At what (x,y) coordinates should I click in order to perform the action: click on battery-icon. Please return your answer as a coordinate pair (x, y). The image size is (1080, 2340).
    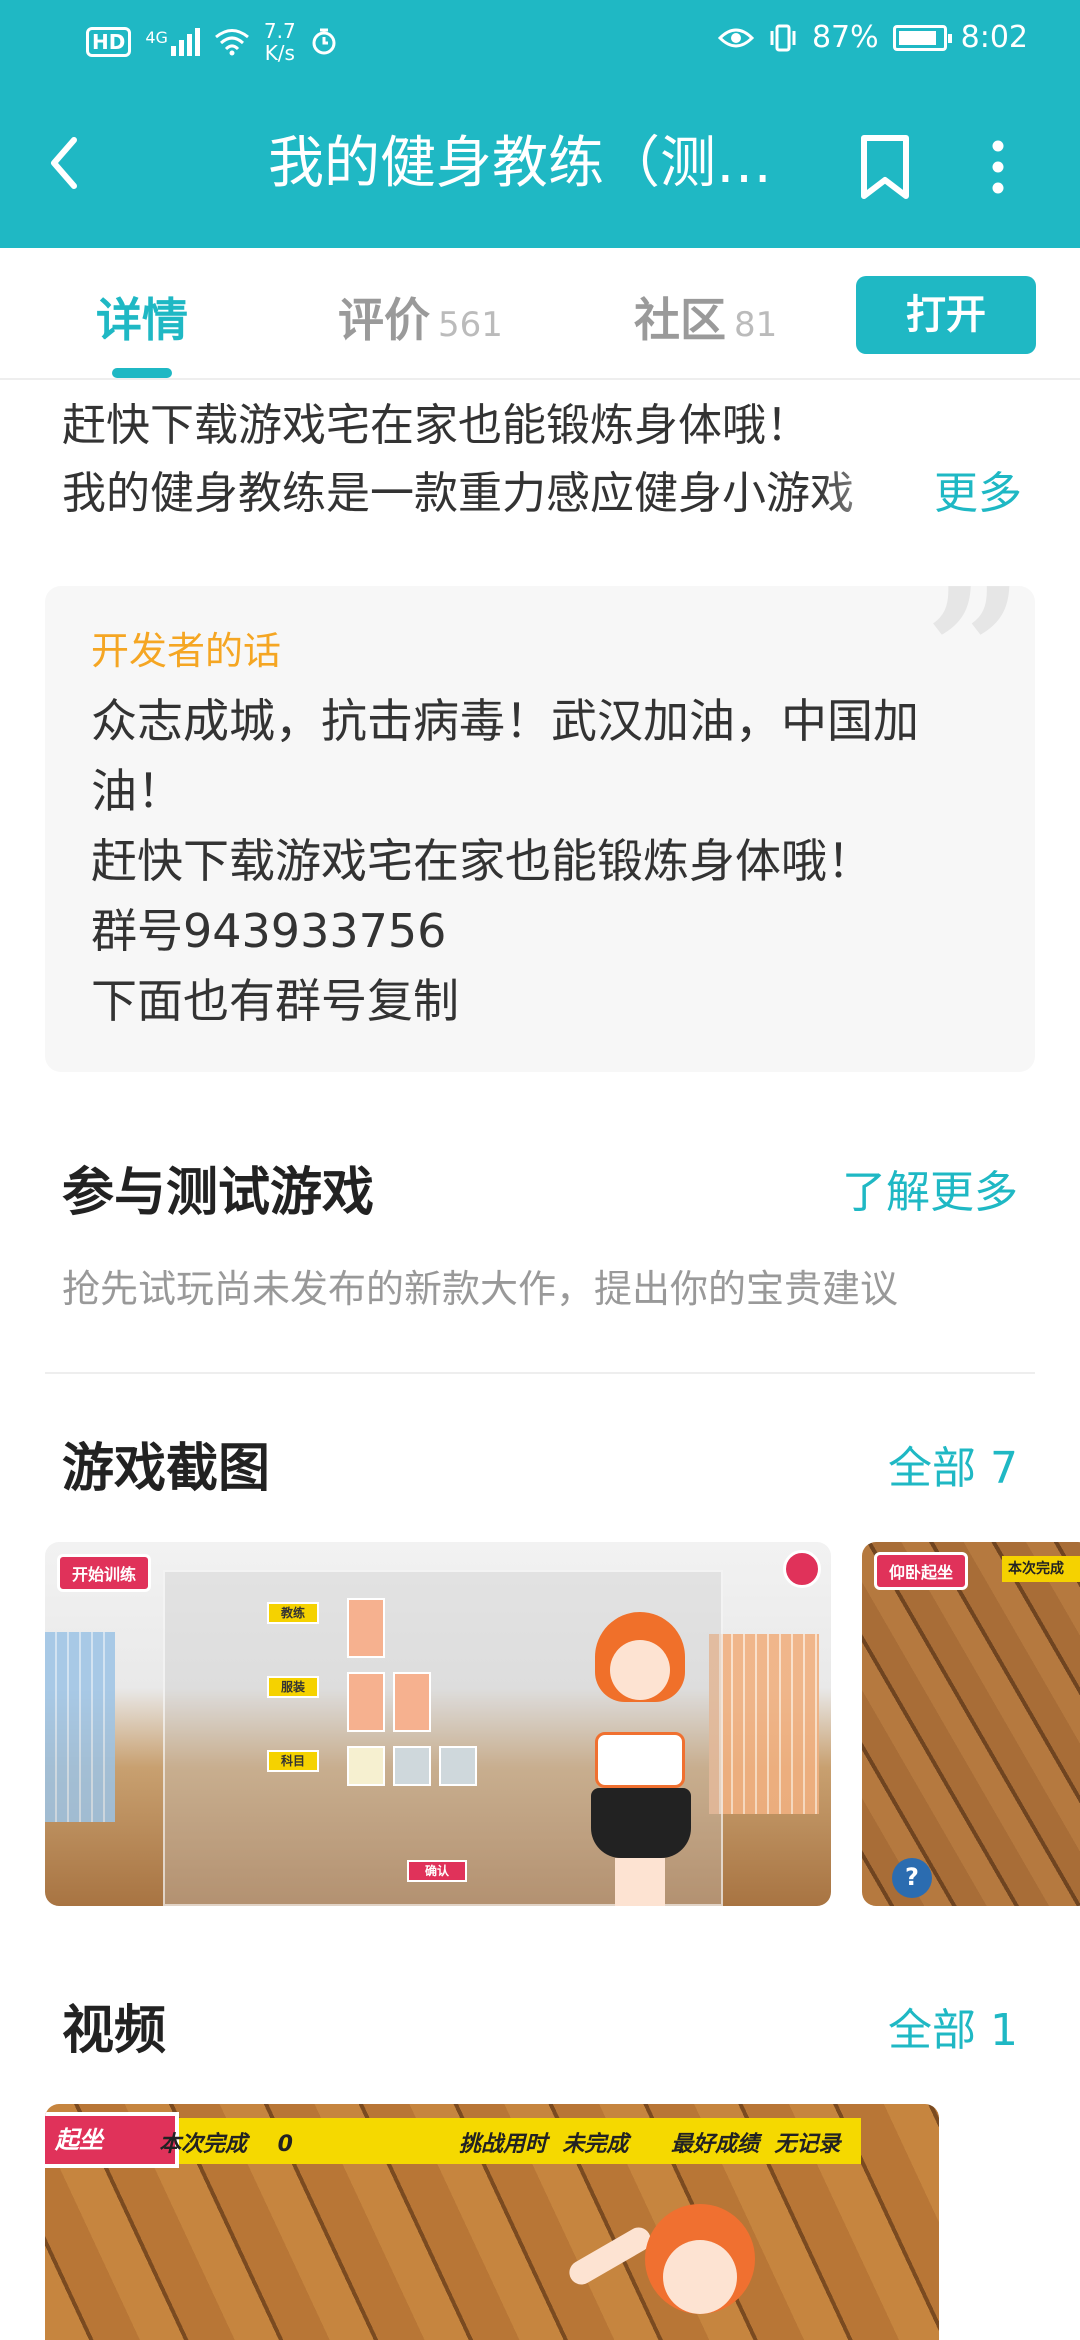
    Looking at the image, I should click on (922, 37).